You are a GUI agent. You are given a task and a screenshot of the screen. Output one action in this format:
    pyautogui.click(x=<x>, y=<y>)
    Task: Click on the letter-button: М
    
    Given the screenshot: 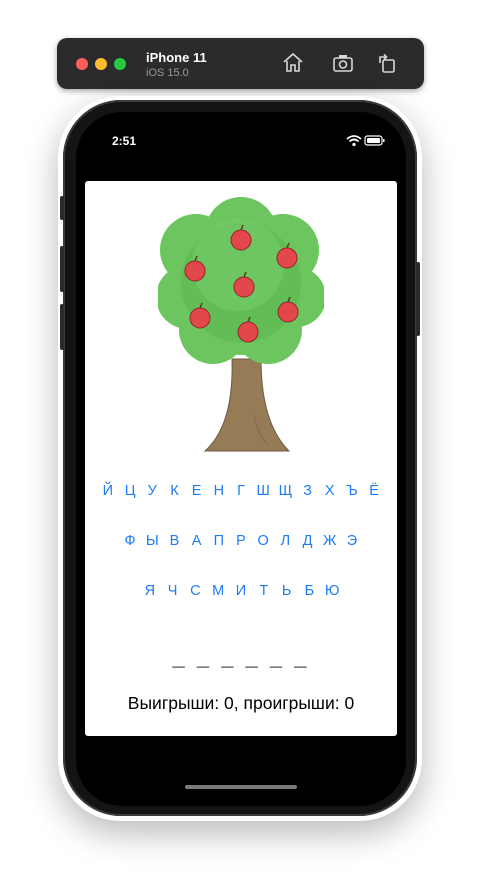 What is the action you would take?
    pyautogui.click(x=218, y=591)
    